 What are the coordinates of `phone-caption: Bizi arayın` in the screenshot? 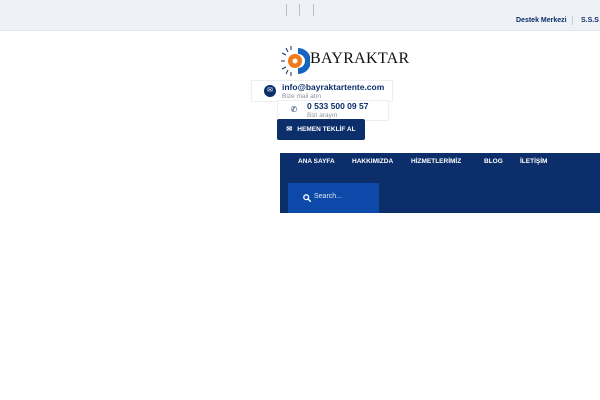 It's located at (322, 115).